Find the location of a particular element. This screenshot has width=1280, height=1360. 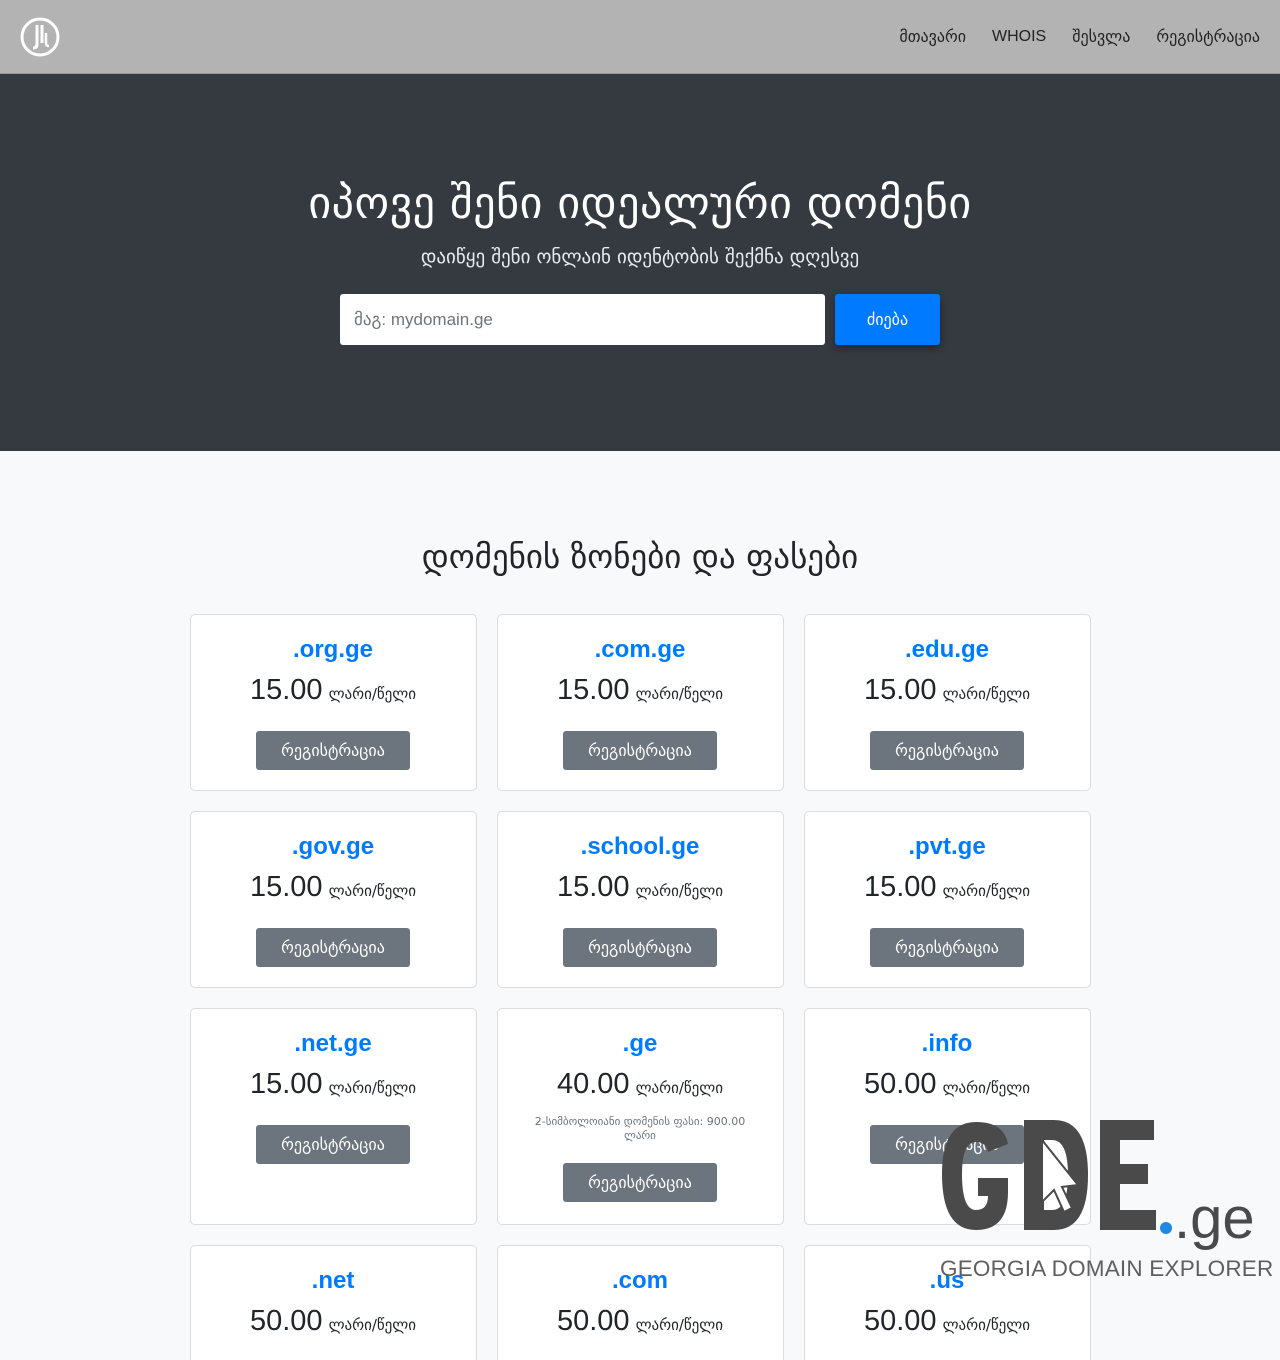

zone-card: .pvt.ge 15.00 ლარი/წელი რეგისტრაცია is located at coordinates (947, 899).